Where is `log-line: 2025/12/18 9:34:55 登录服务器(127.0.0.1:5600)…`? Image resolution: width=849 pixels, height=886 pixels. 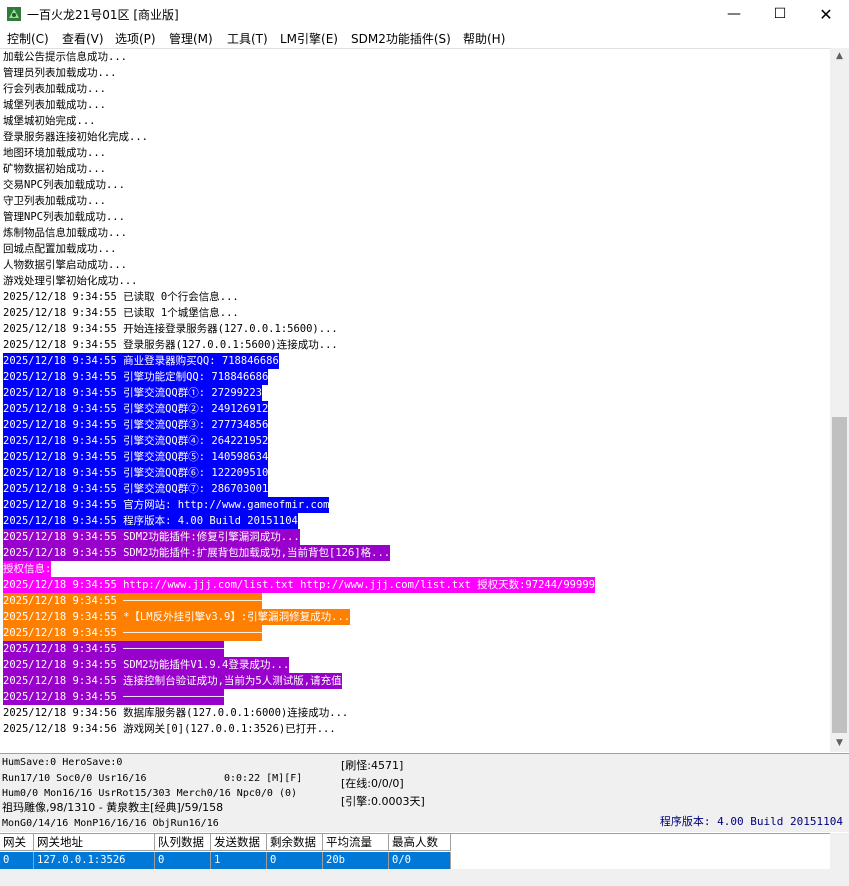
log-line: 2025/12/18 9:34:55 登录服务器(127.0.0.1:5600)… is located at coordinates (170, 345).